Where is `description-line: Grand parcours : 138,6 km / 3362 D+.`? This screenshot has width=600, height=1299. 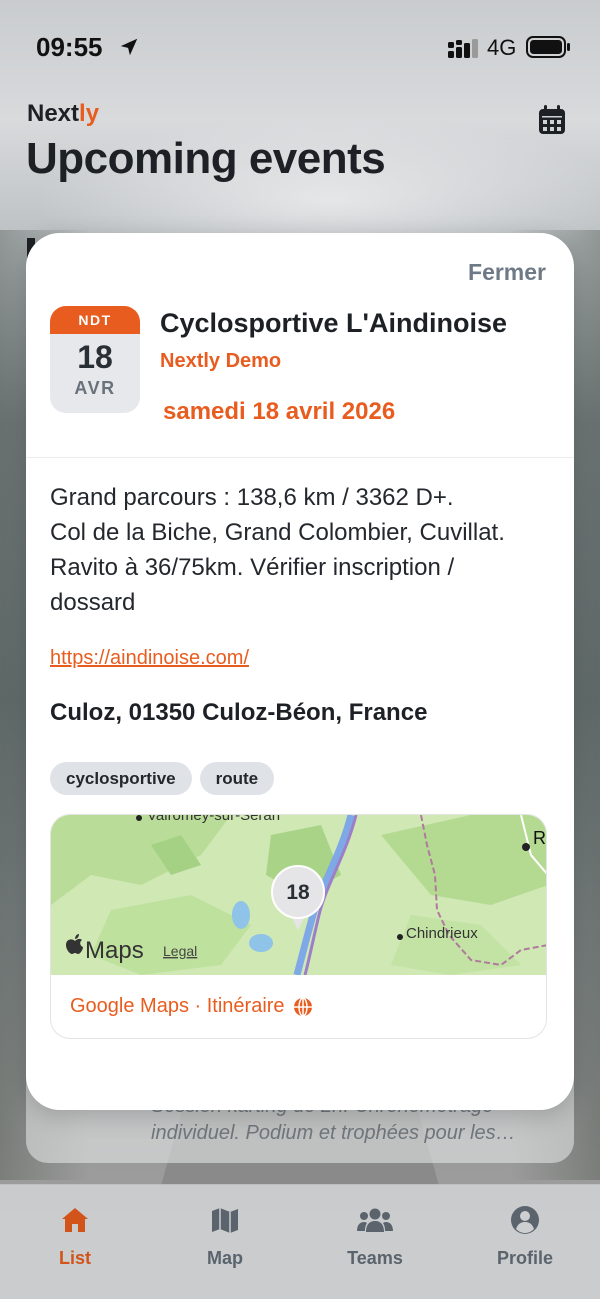
description-line: Grand parcours : 138,6 km / 3362 D+. is located at coordinates (252, 497).